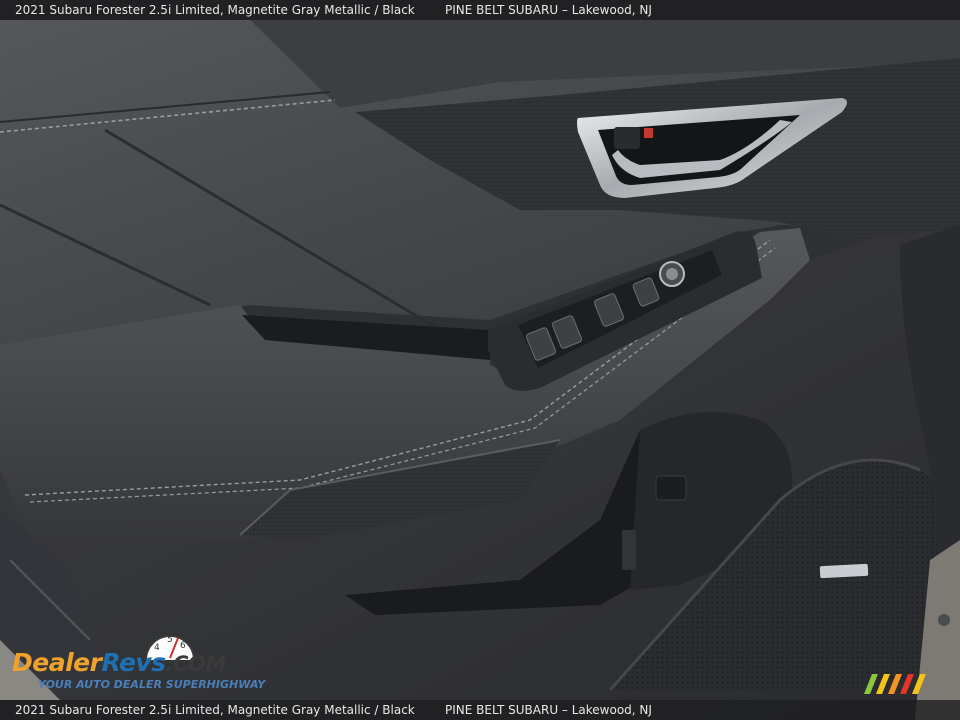 The image size is (960, 720). I want to click on svg-text: 5, so click(170, 640).